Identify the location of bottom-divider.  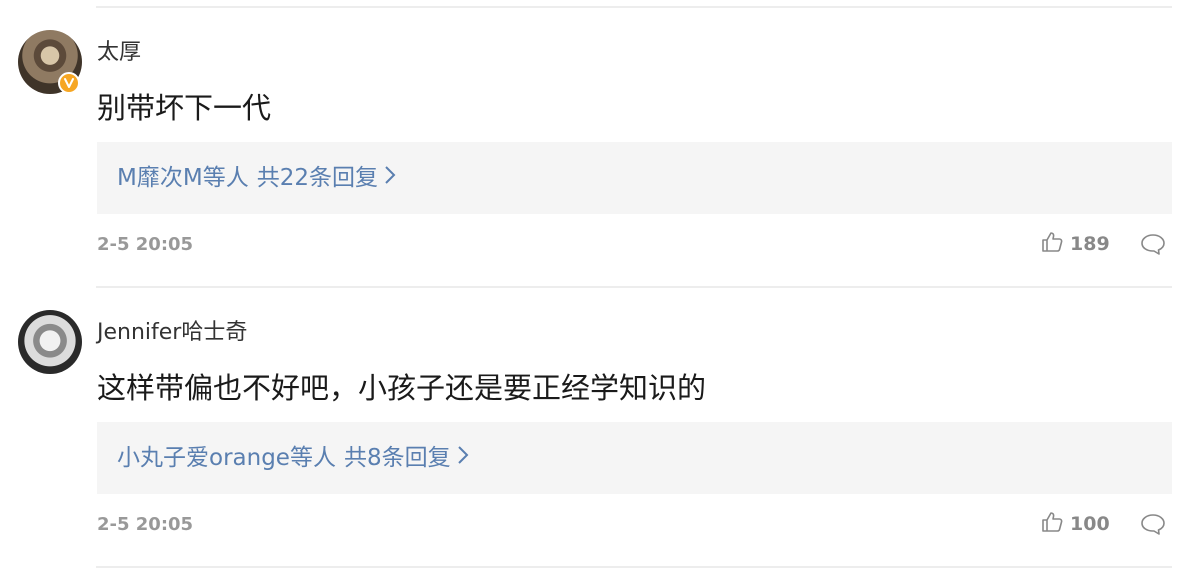
(634, 567).